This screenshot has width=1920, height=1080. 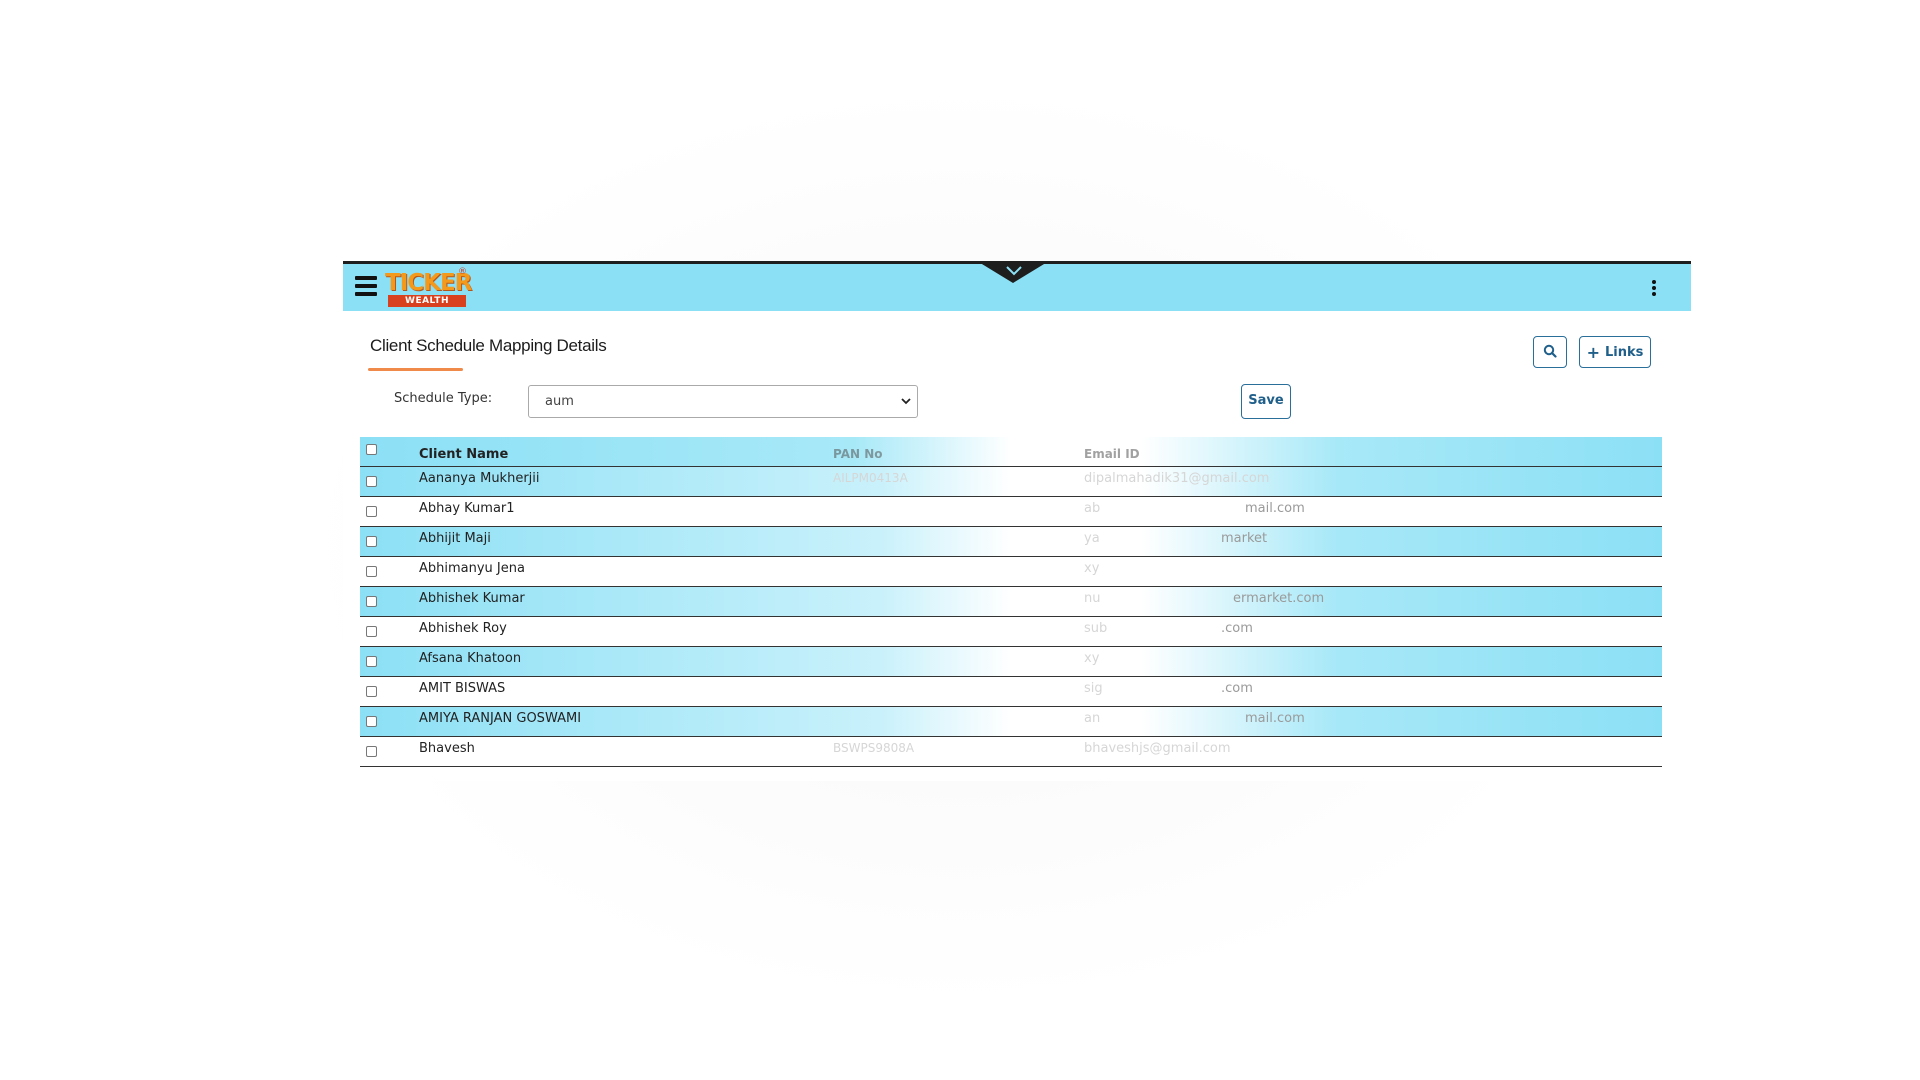 I want to click on table-row: AMIYA RANJAN GOSWAMI an mail.com, so click(x=1011, y=722).